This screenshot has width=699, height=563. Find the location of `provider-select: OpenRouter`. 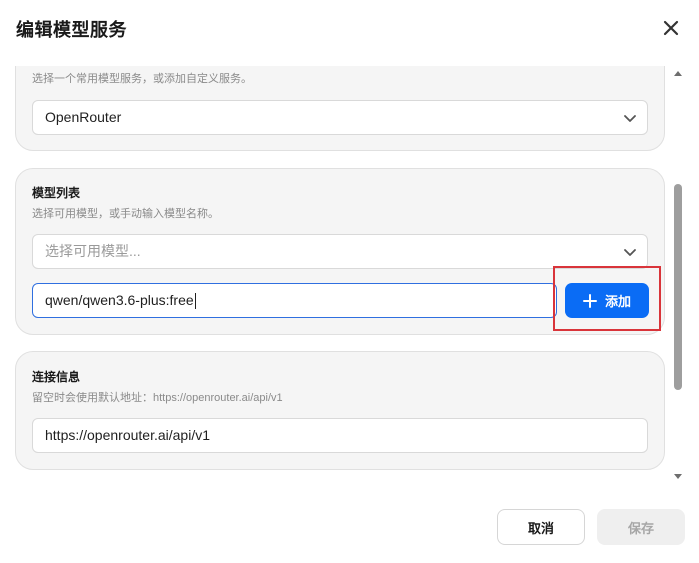

provider-select: OpenRouter is located at coordinates (340, 117).